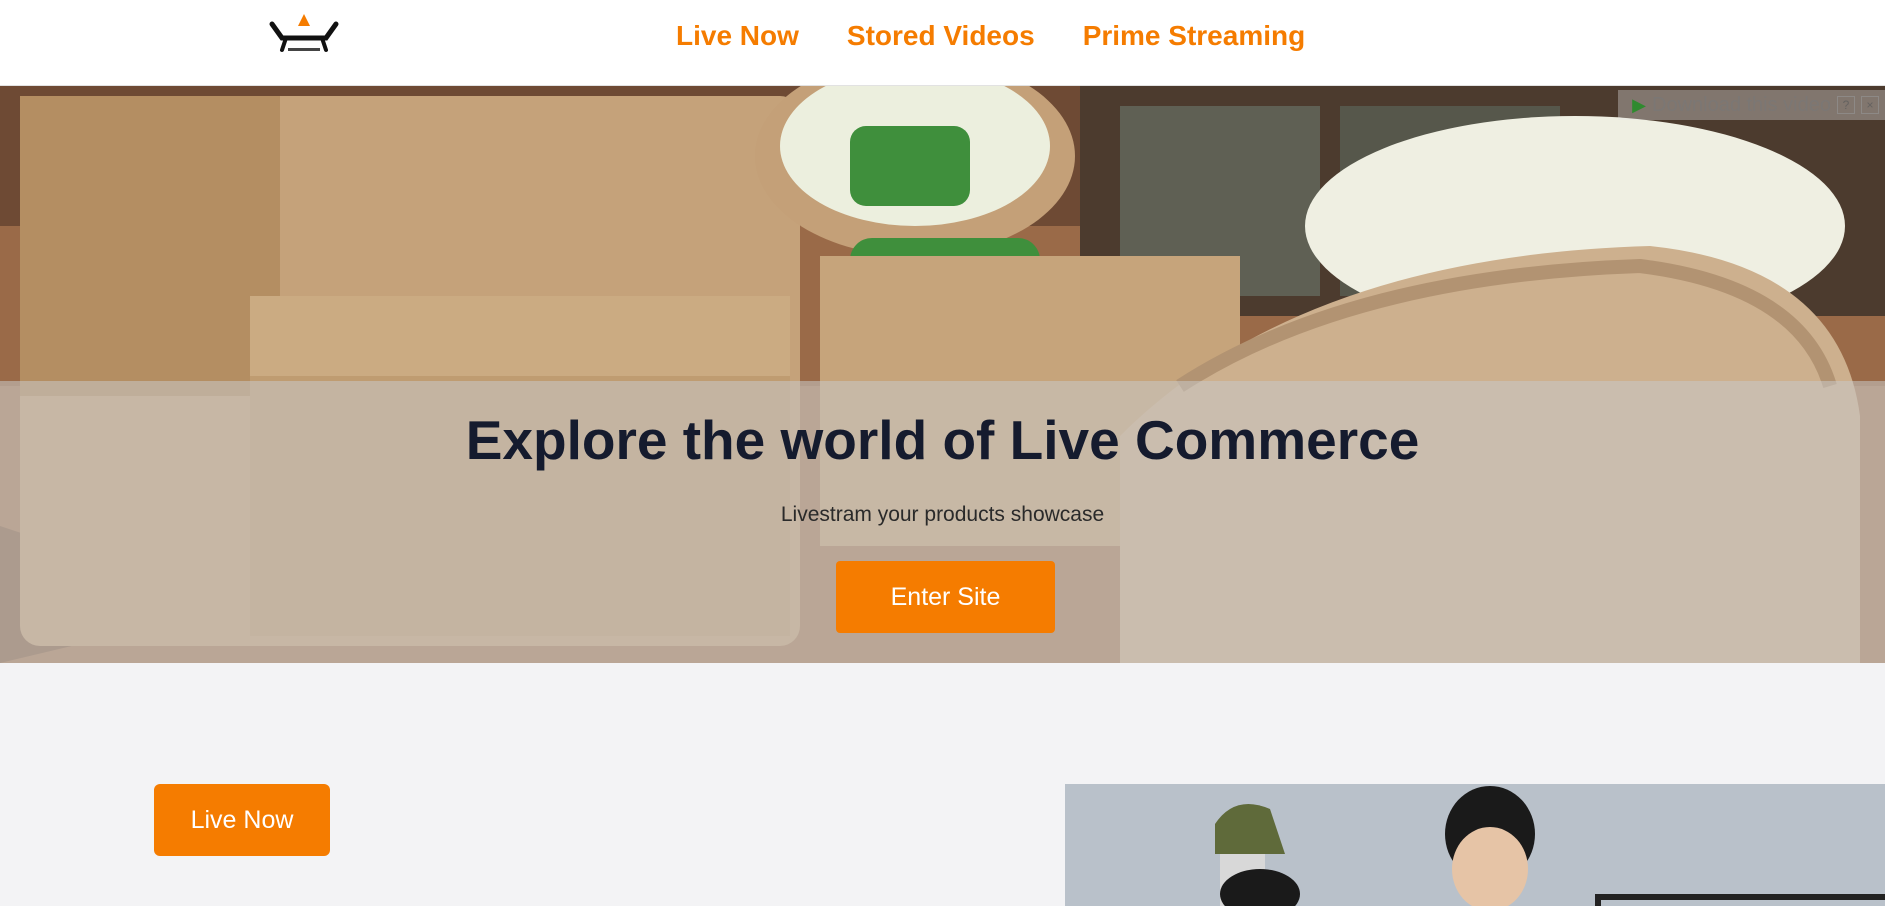 The width and height of the screenshot is (1885, 906). I want to click on fashion-clothing-rack-photo, so click(1475, 845).